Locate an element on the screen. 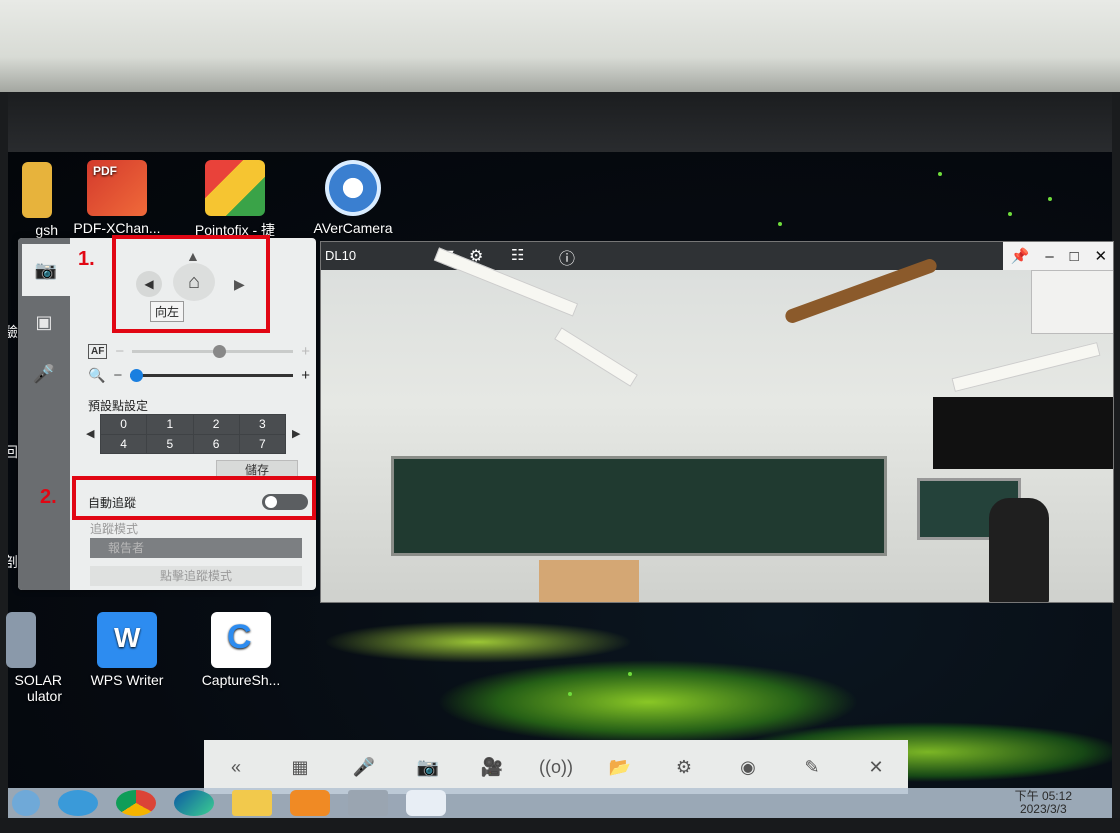  broadcast-icon: ((o)) is located at coordinates (556, 767).